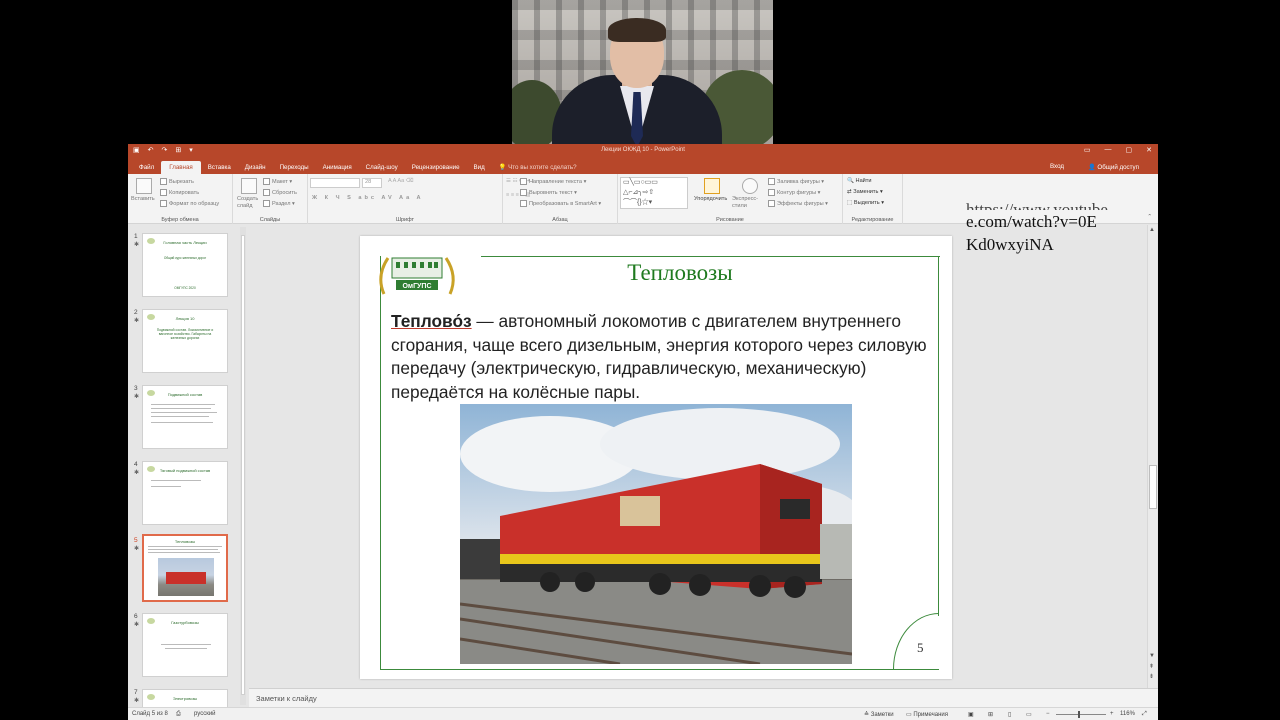  I want to click on slide-thumbnail: Газотурбовозы, so click(185, 645).